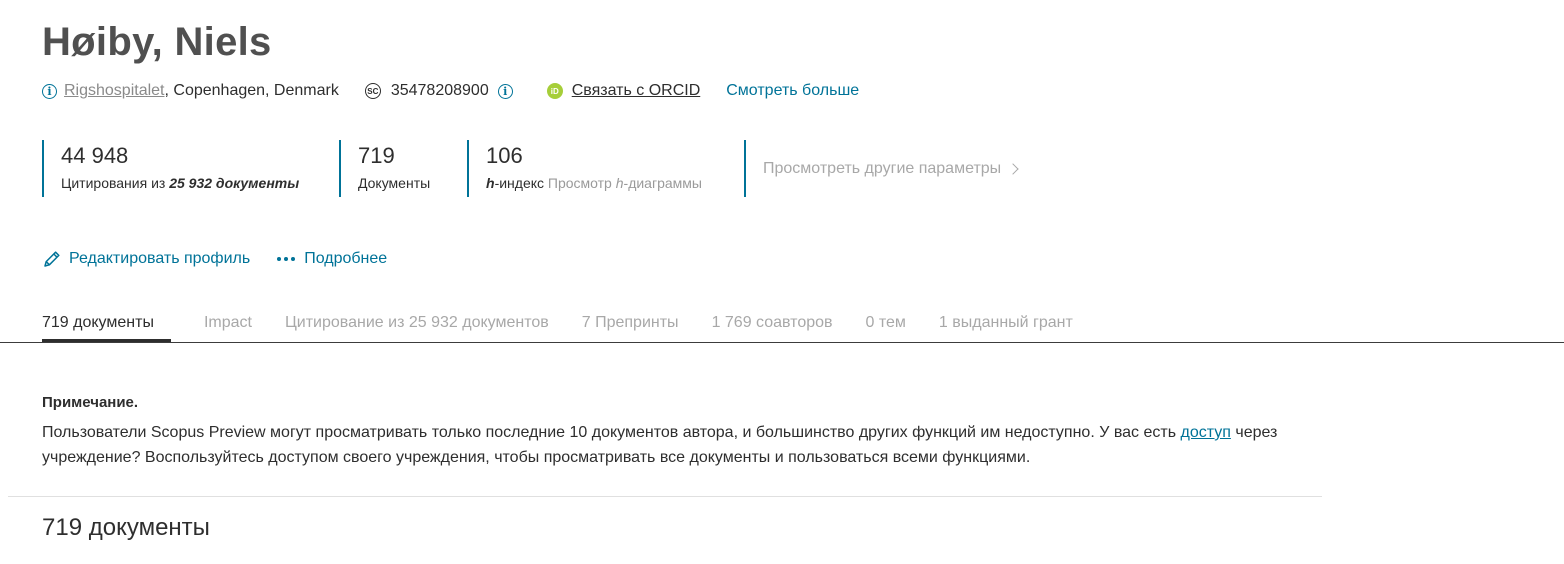 This screenshot has height=564, width=1564. What do you see at coordinates (619, 183) in the screenshot?
I see `h-graph-h: h` at bounding box center [619, 183].